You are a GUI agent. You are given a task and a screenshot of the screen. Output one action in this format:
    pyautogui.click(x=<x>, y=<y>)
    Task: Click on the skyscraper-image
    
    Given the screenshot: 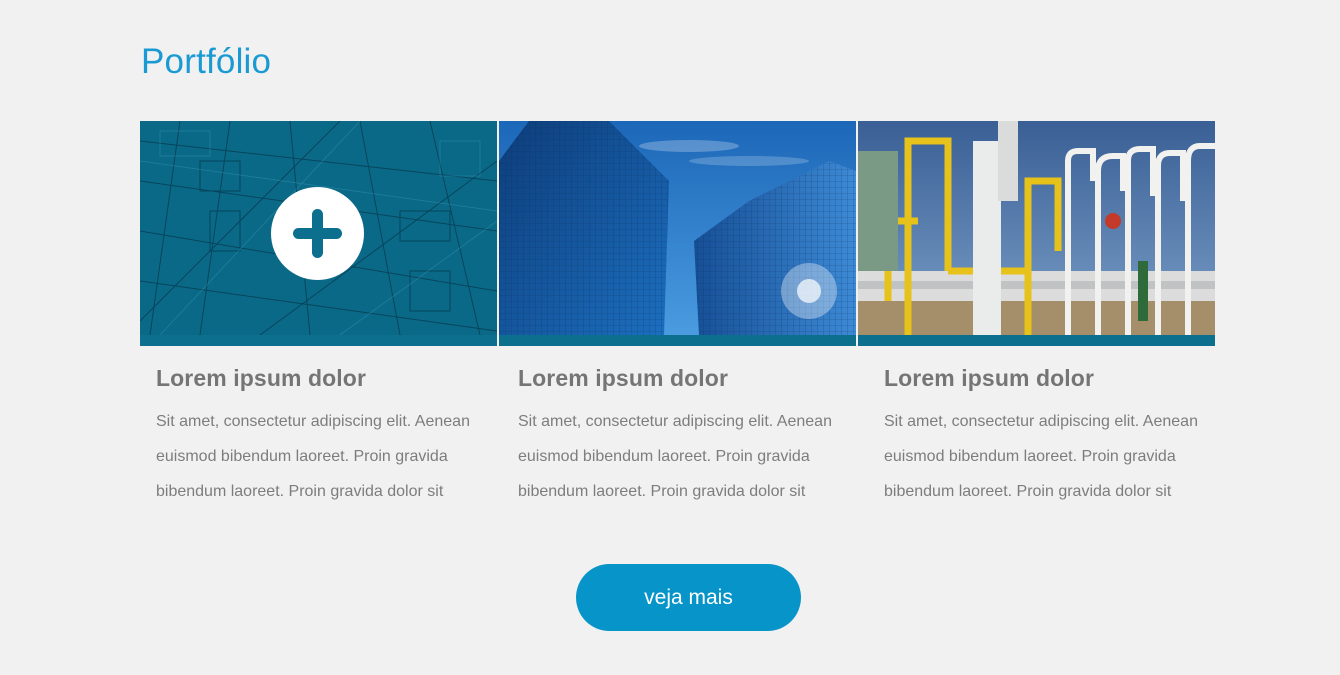 What is the action you would take?
    pyautogui.click(x=677, y=228)
    